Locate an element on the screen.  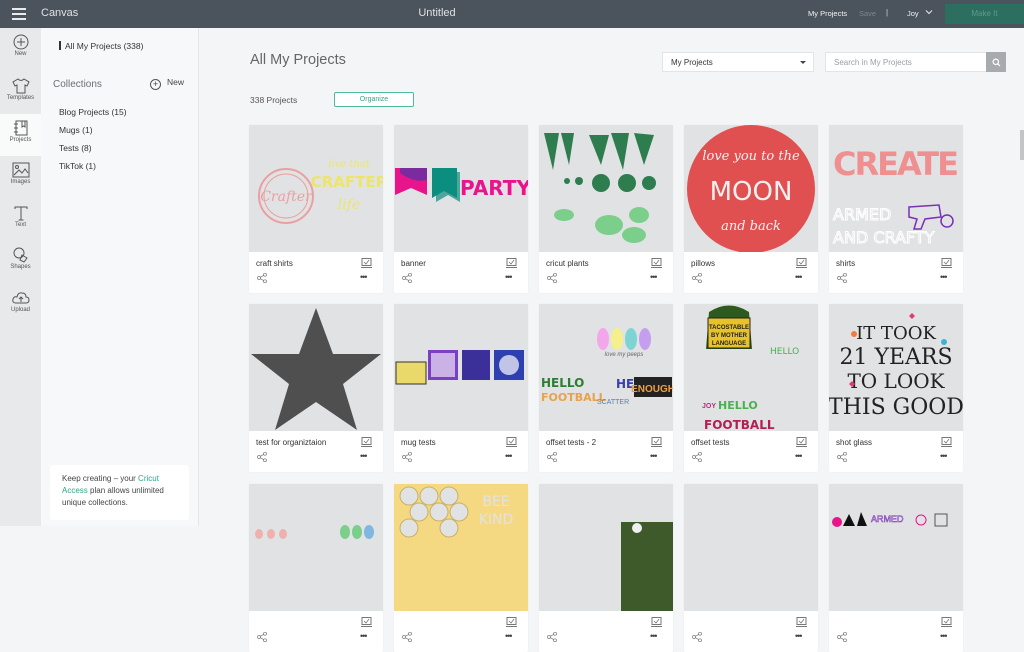
project-card: BEE KIND ••• is located at coordinates (461, 568).